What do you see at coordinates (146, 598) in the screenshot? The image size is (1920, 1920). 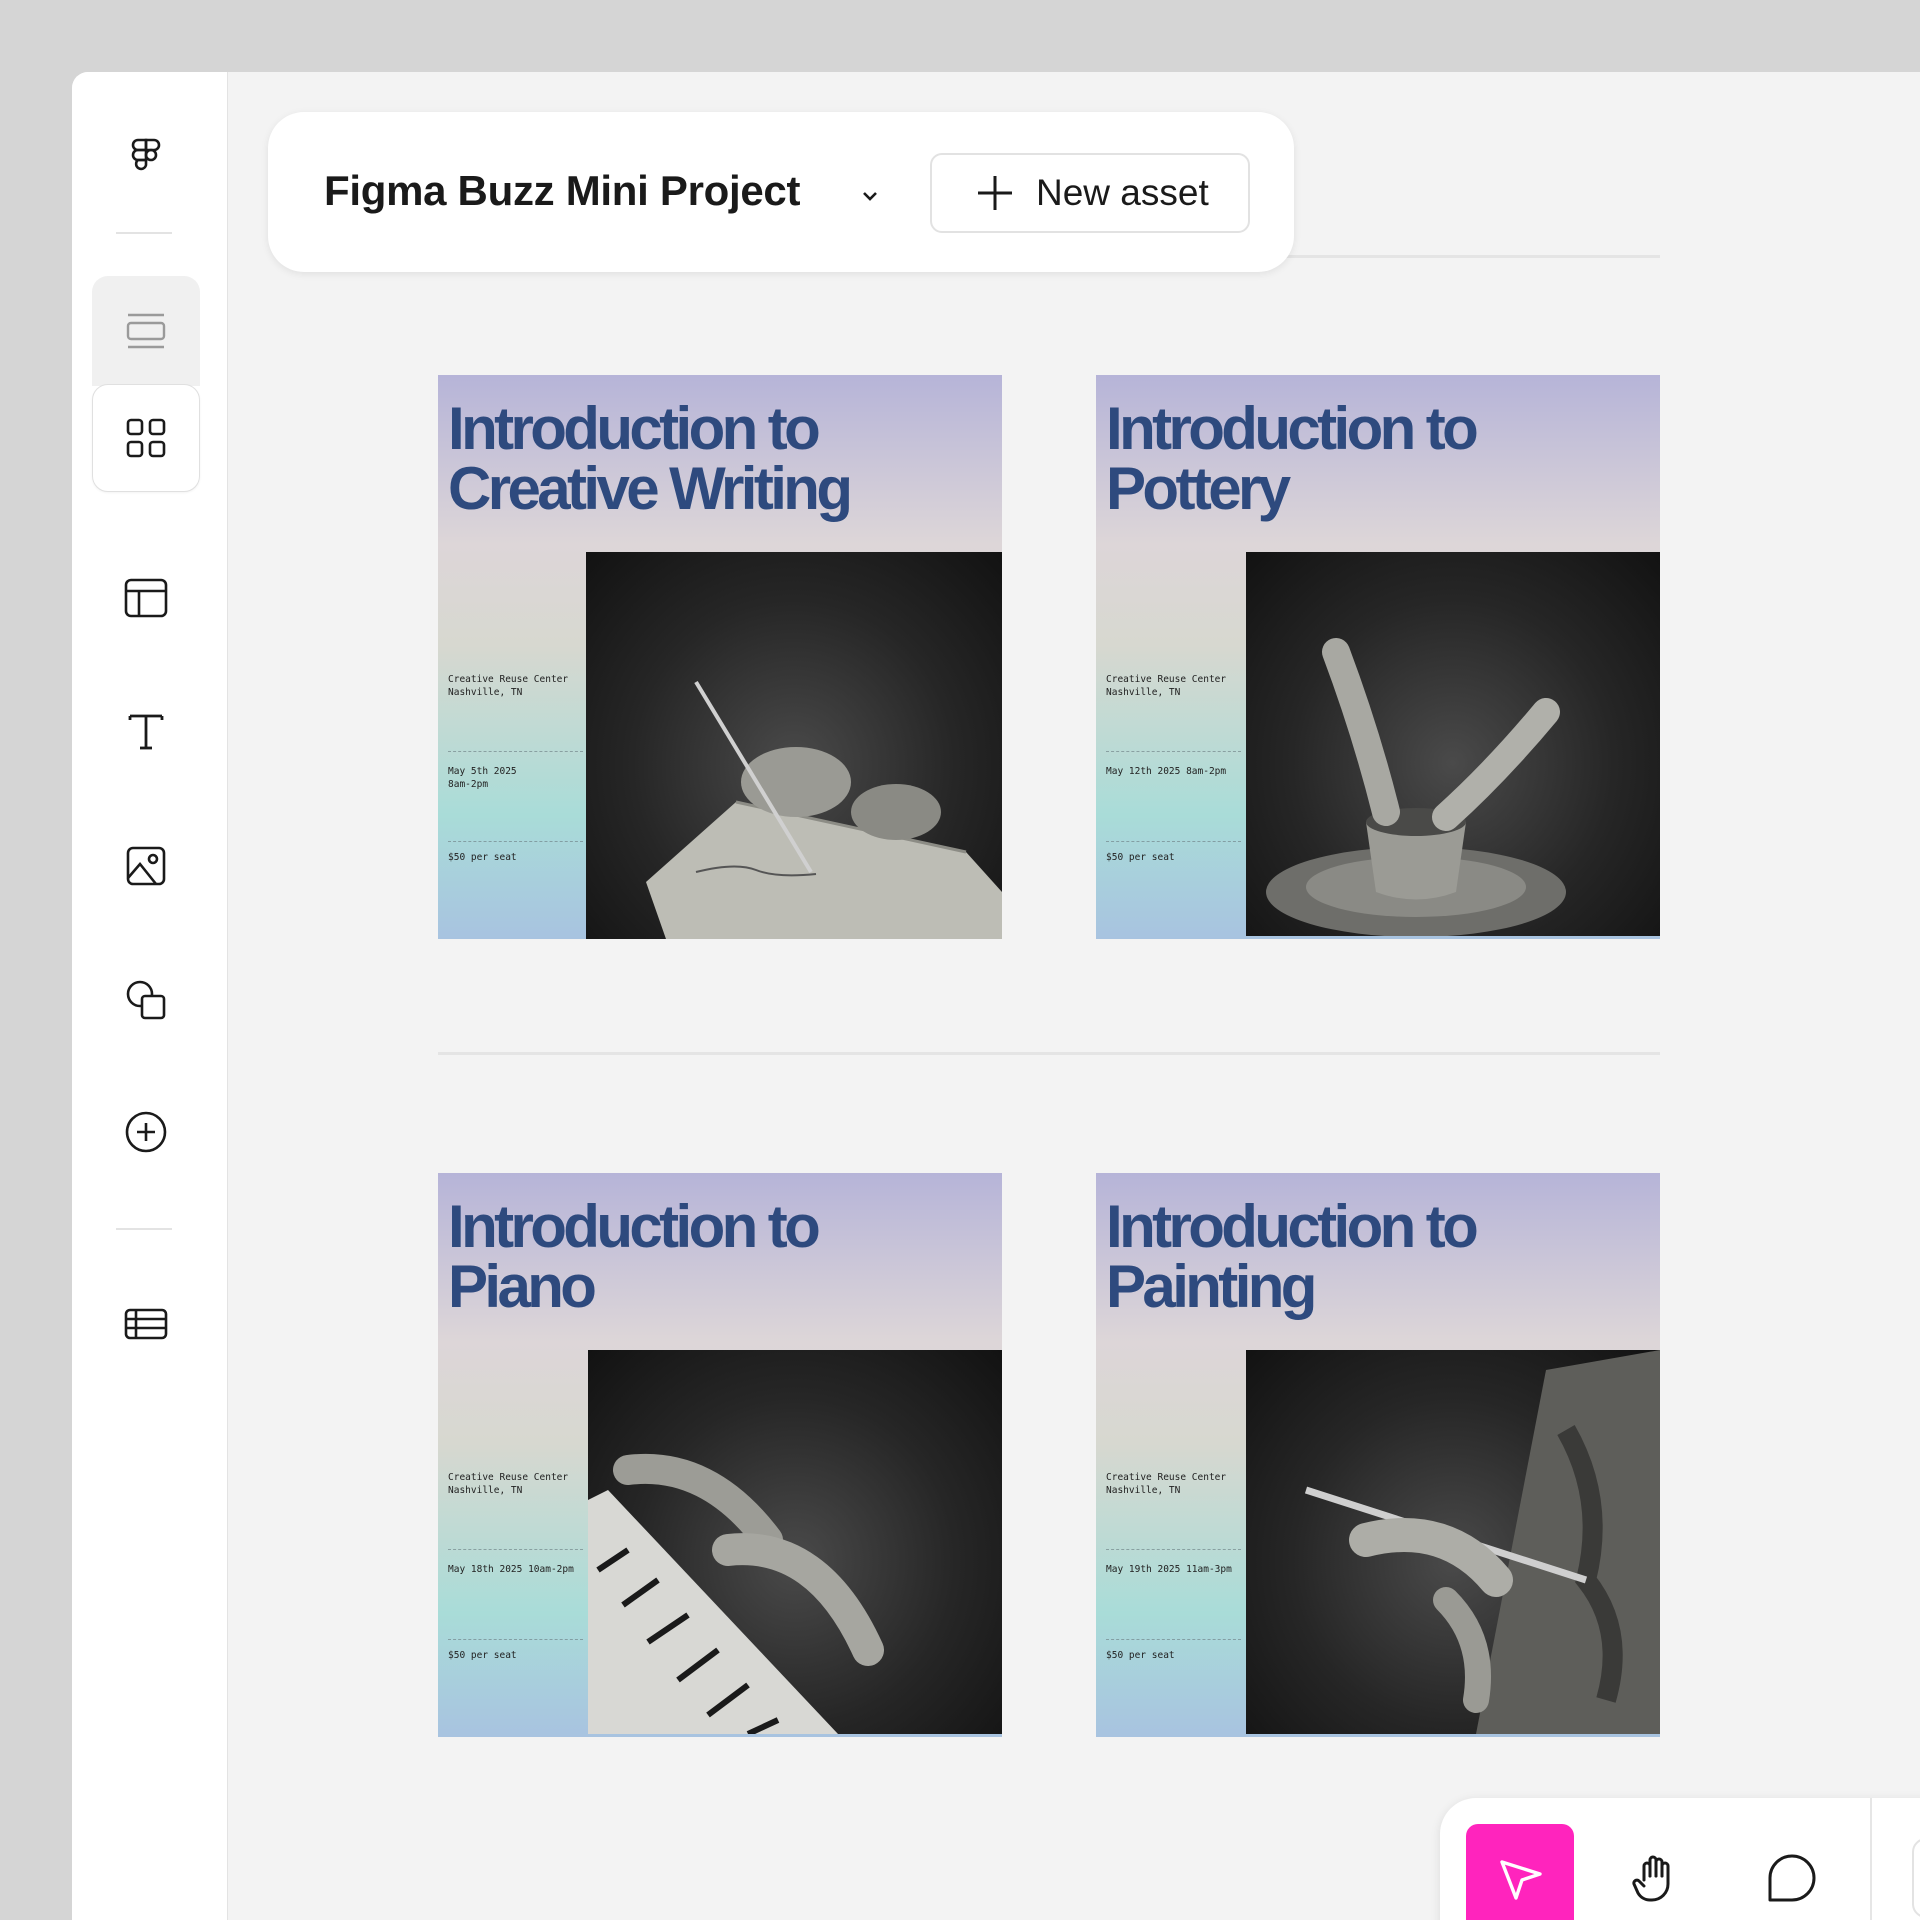 I see `layout-template-icon` at bounding box center [146, 598].